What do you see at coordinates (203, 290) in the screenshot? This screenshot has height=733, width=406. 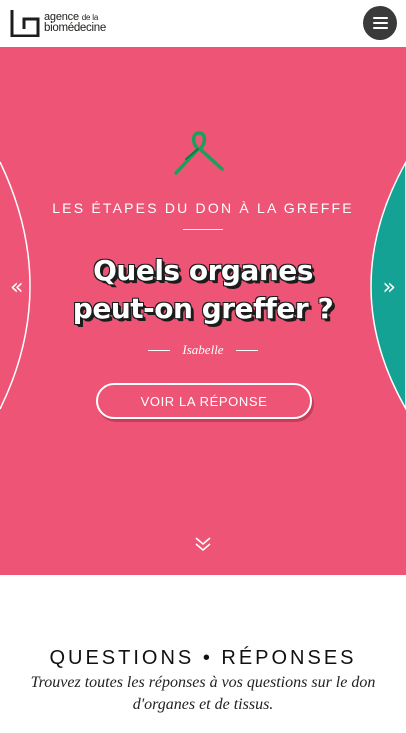 I see `slide-headline: Quels organes peut-on greffer ?` at bounding box center [203, 290].